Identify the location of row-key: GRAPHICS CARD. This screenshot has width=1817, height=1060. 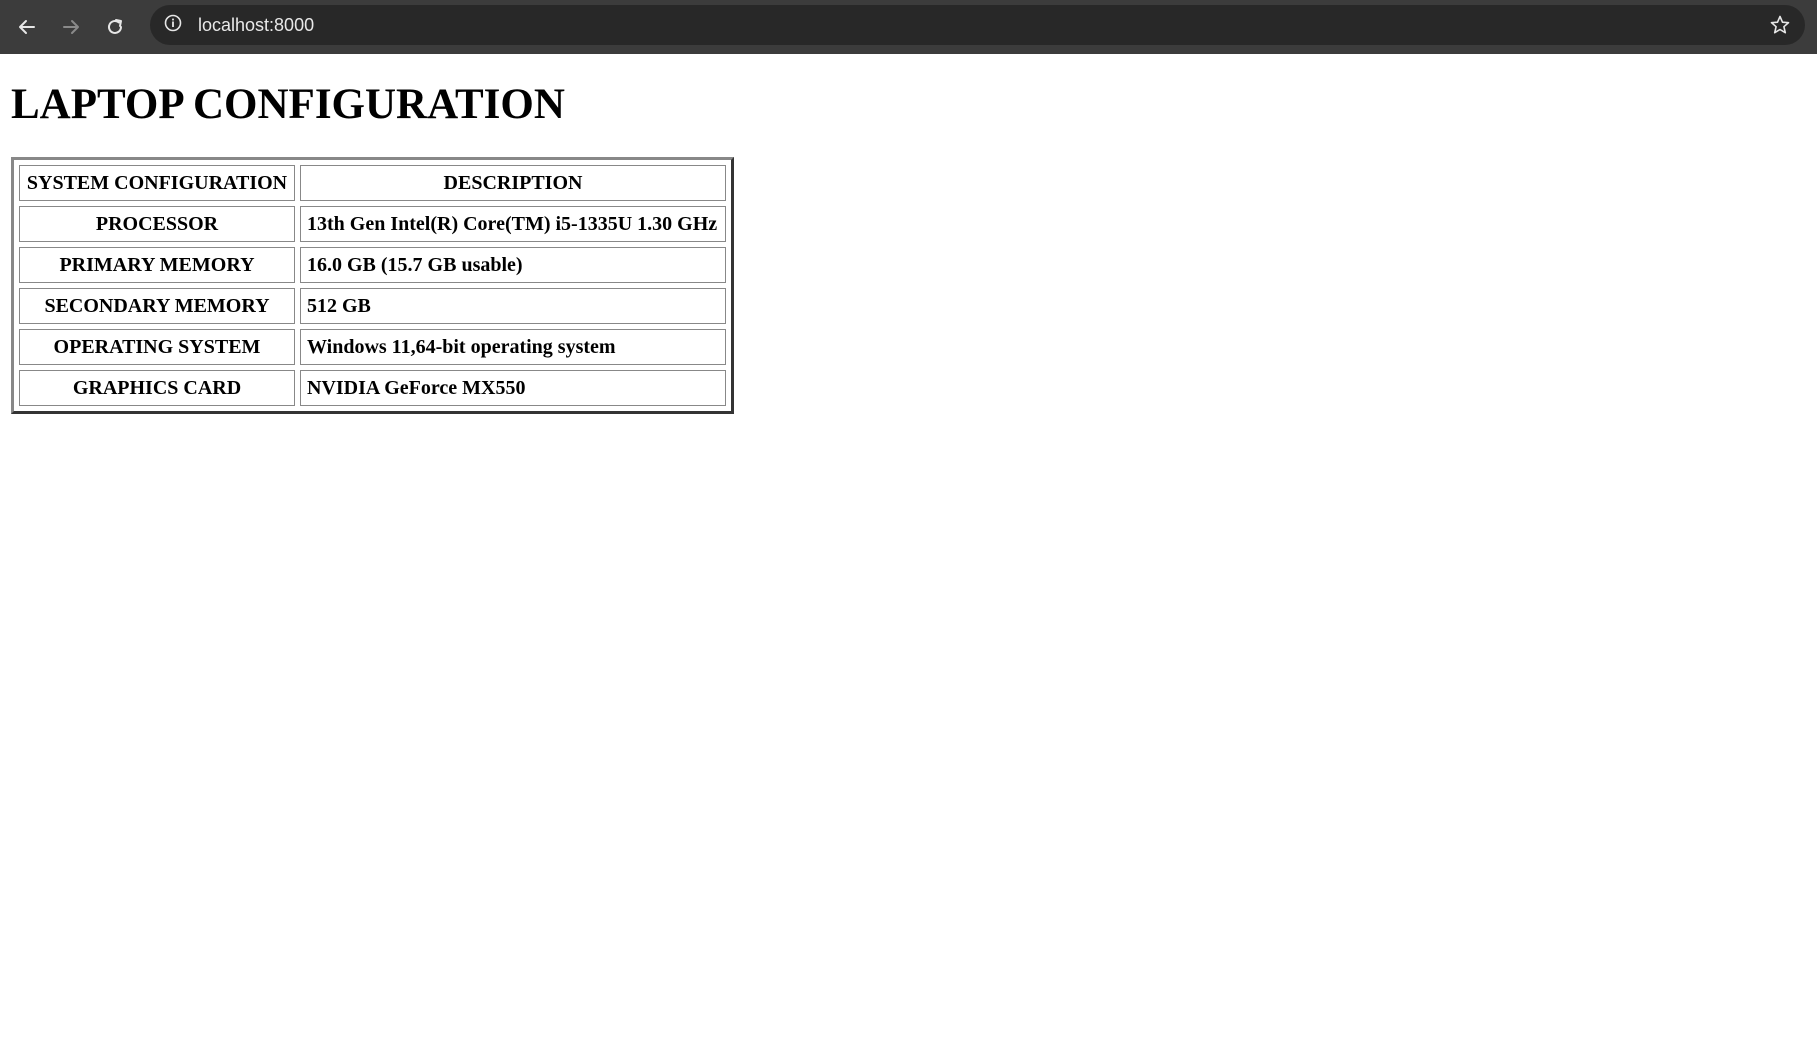
(157, 388).